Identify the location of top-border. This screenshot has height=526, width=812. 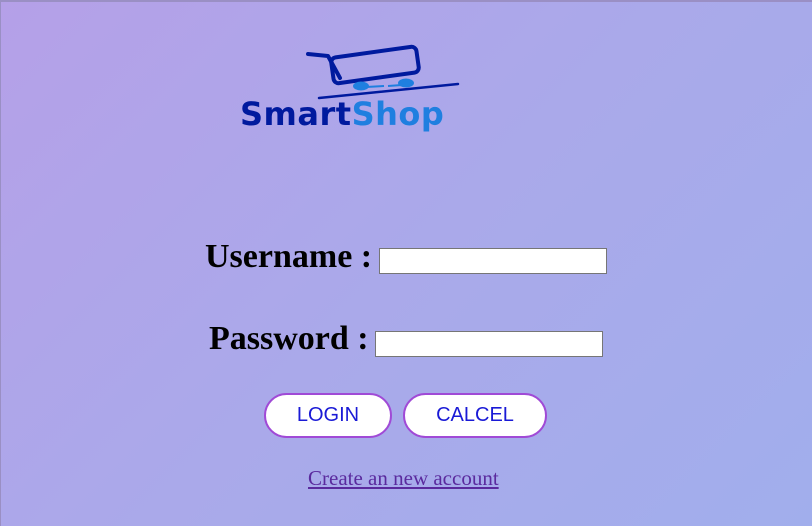
(406, 1).